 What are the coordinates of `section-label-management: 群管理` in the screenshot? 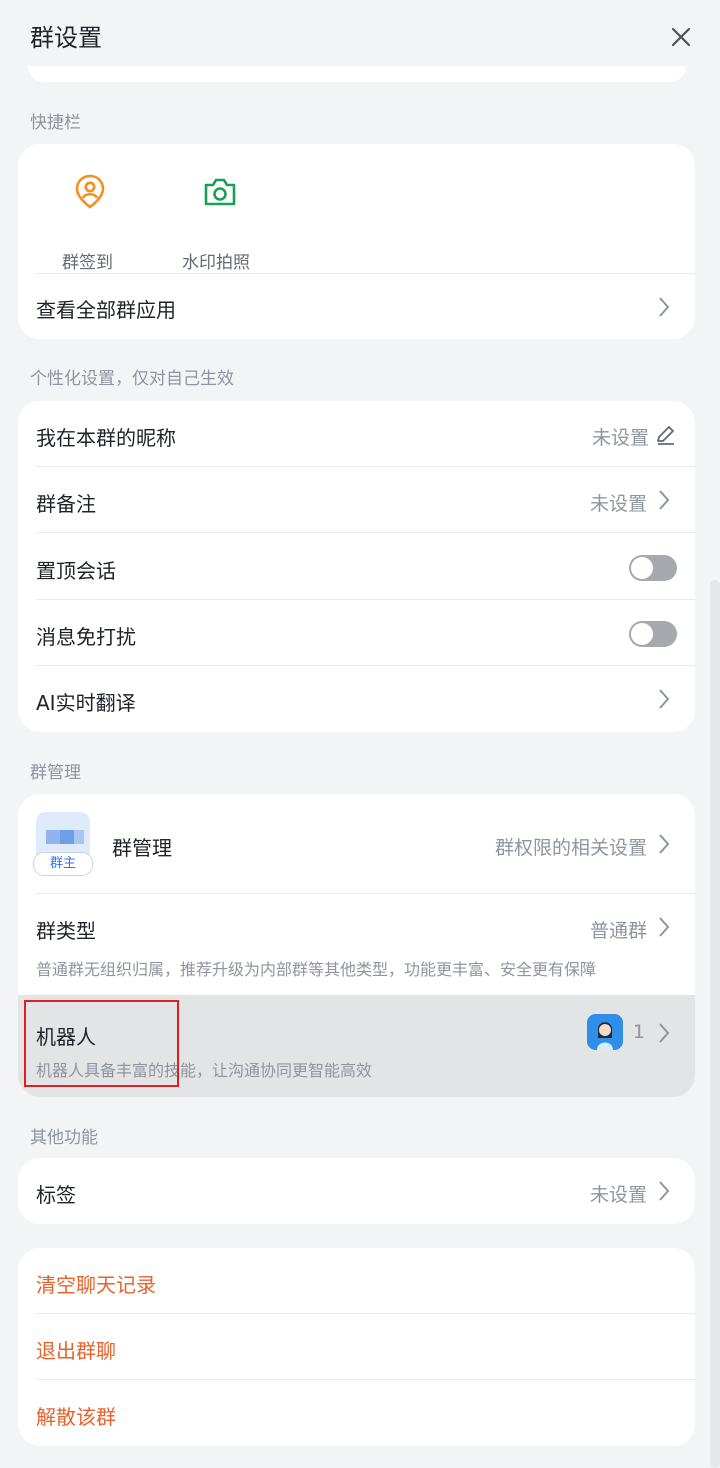 It's located at (55, 773).